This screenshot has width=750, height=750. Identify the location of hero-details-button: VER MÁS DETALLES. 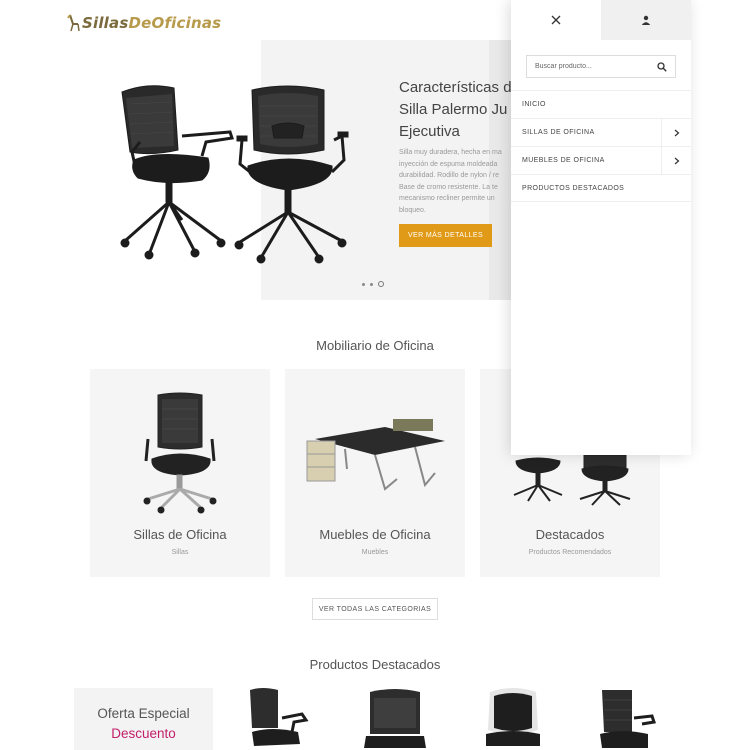
(445, 235).